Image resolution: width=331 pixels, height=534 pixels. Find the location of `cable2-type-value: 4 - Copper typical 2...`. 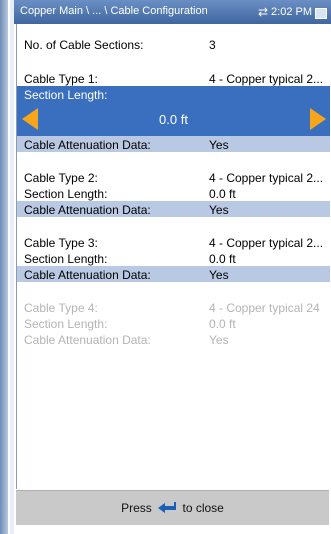

cable2-type-value: 4 - Copper typical 2... is located at coordinates (266, 178).